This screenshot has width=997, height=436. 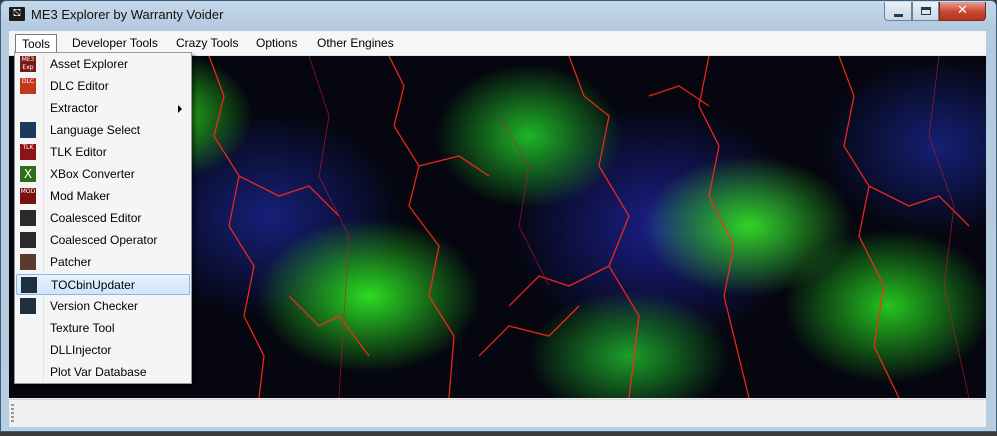 What do you see at coordinates (28, 262) in the screenshot?
I see `patcher-icon` at bounding box center [28, 262].